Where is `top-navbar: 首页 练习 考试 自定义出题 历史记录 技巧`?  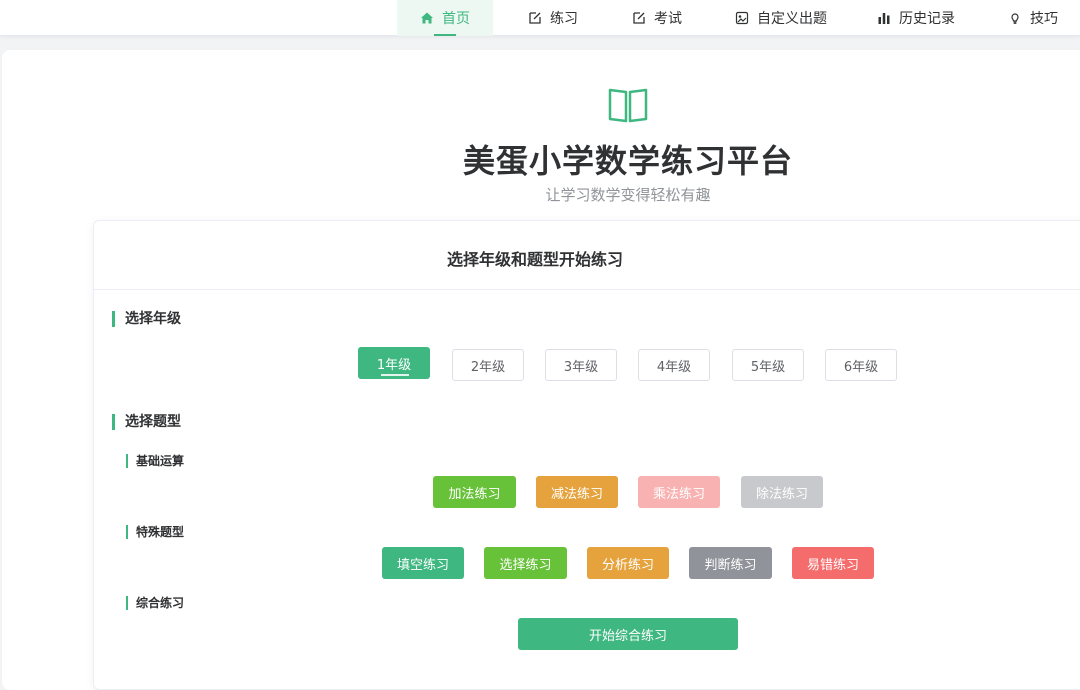 top-navbar: 首页 练习 考试 自定义出题 历史记录 技巧 is located at coordinates (540, 18).